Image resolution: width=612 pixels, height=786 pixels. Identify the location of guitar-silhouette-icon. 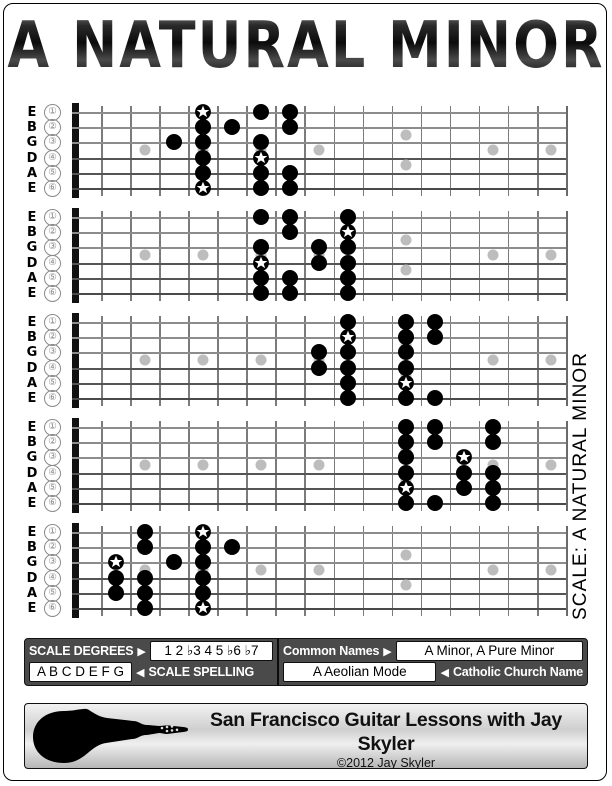
(110, 738).